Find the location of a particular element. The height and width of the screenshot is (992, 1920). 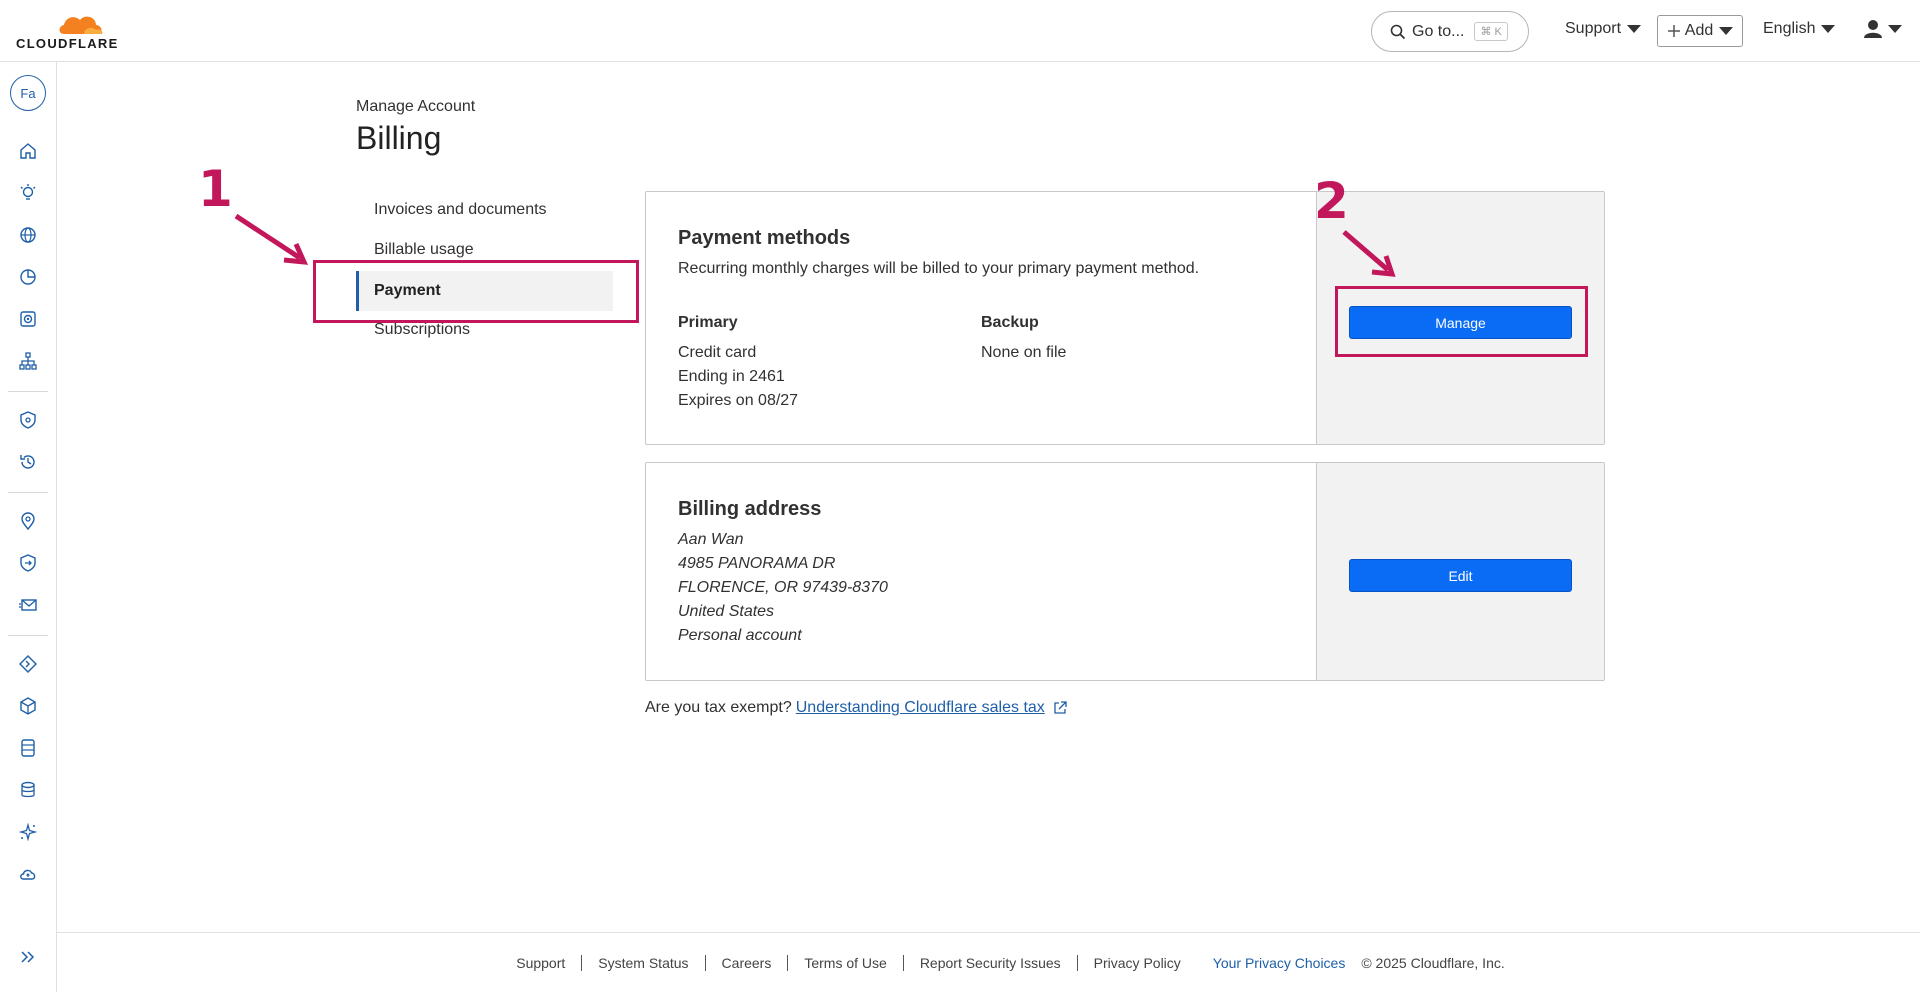

account-avatar: Fa is located at coordinates (28, 93).